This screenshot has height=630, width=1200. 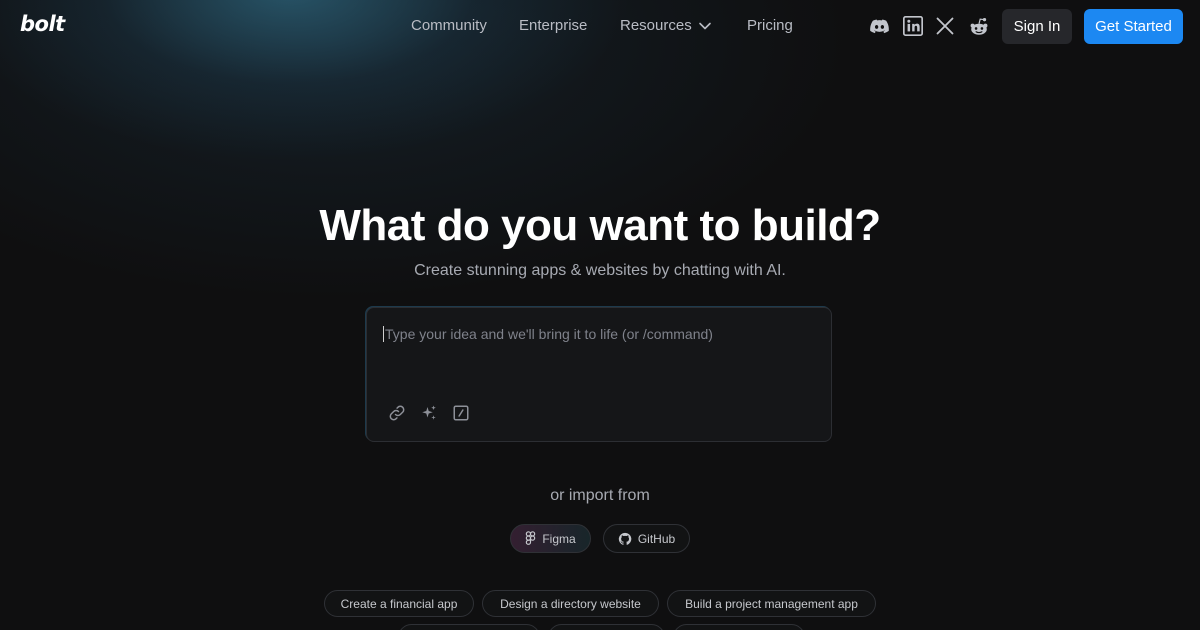 What do you see at coordinates (656, 25) in the screenshot?
I see `nav-resources-label: Resources` at bounding box center [656, 25].